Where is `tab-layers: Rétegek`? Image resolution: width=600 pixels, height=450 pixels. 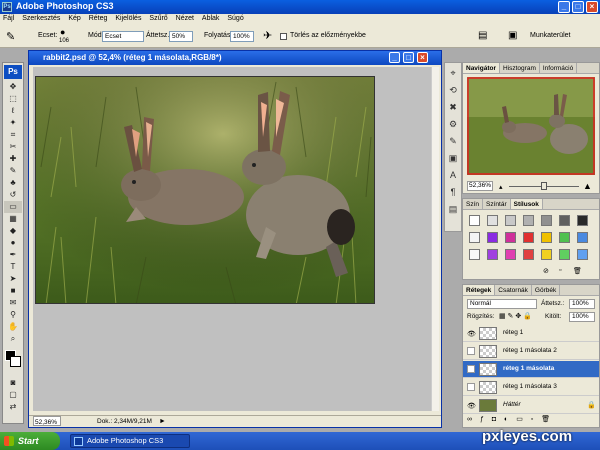
tab-layers: Rétegek is located at coordinates (479, 290).